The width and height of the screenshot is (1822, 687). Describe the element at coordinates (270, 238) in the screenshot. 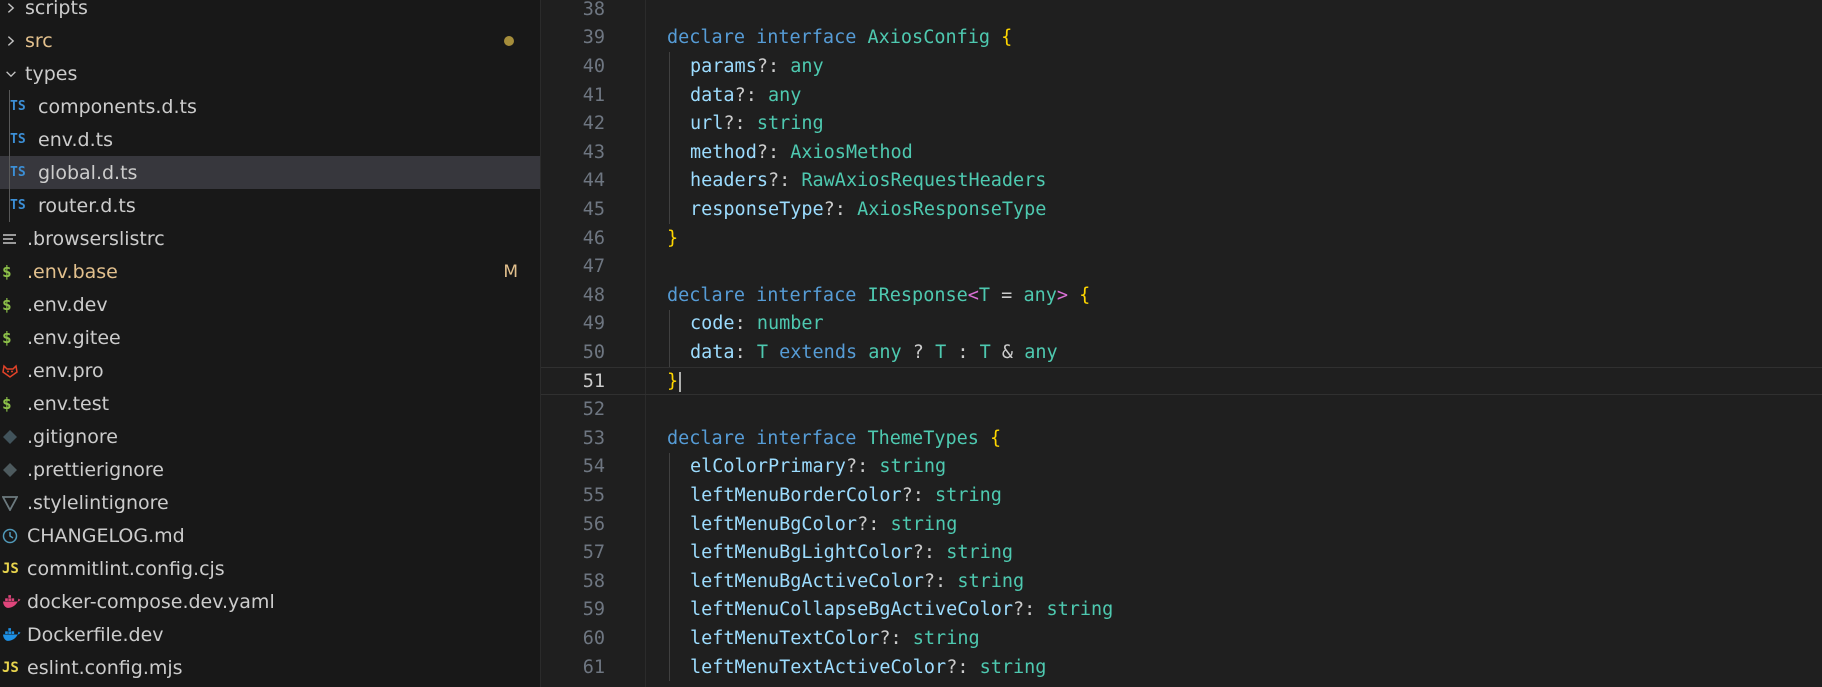

I see `explorer-item: .browserslistrc` at that location.